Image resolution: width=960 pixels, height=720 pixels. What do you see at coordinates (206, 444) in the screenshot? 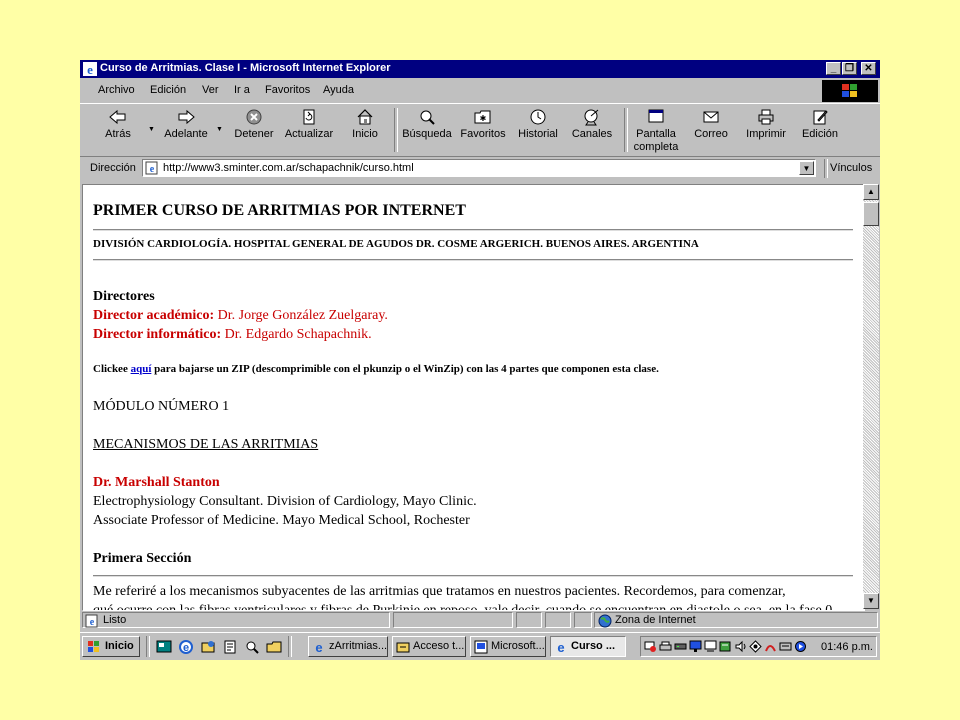
I see `module-subject: MECANISMOS DE LAS ARRITMIAS` at bounding box center [206, 444].